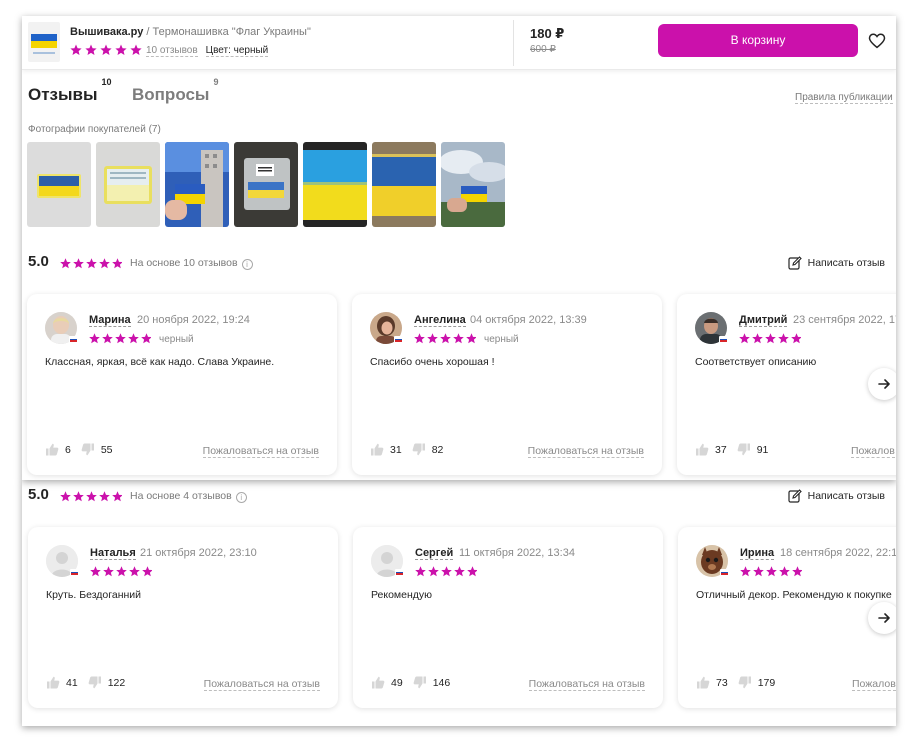  What do you see at coordinates (795, 496) in the screenshot?
I see `edit-icon` at bounding box center [795, 496].